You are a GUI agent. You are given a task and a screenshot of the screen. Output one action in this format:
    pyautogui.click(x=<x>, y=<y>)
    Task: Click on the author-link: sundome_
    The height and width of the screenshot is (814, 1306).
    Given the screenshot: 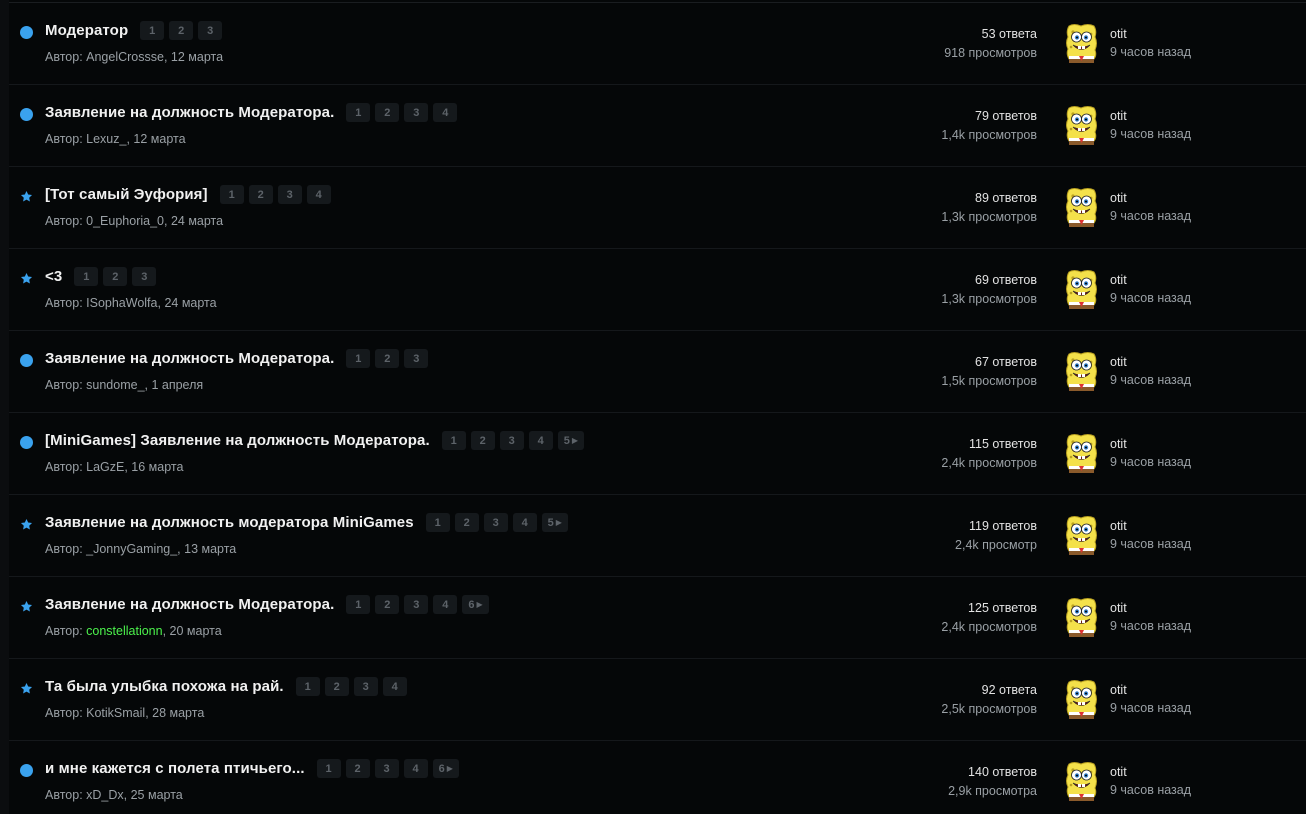 What is the action you would take?
    pyautogui.click(x=115, y=385)
    